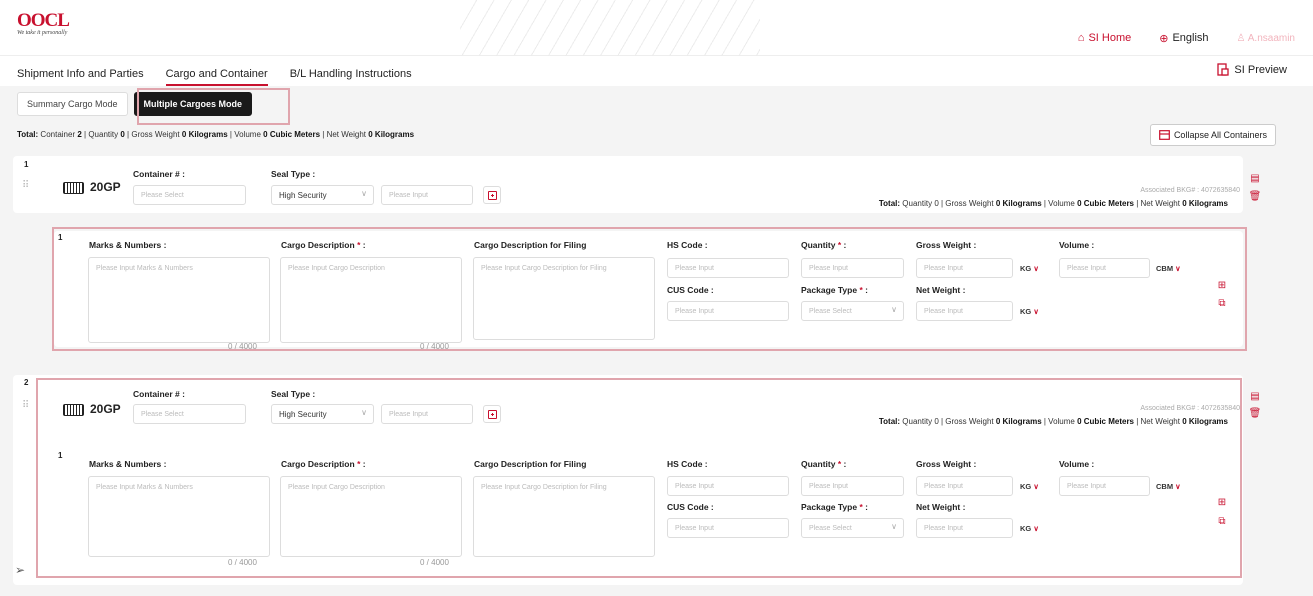  I want to click on container-type: 20GP, so click(105, 187).